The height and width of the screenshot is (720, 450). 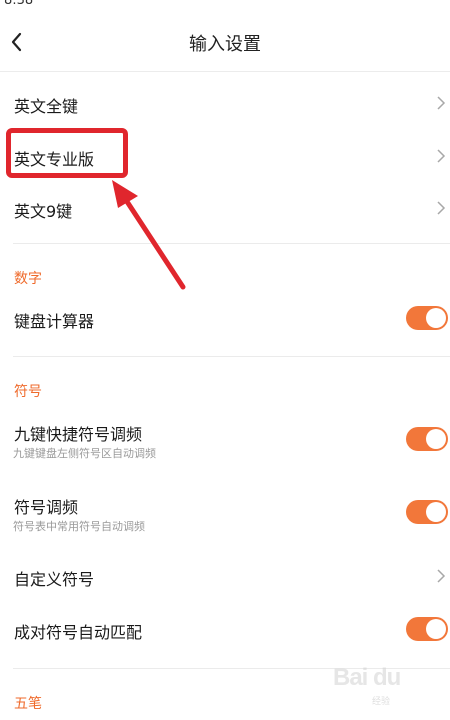 I want to click on settings-row-custom-symbols: 自定义符号, so click(x=225, y=576).